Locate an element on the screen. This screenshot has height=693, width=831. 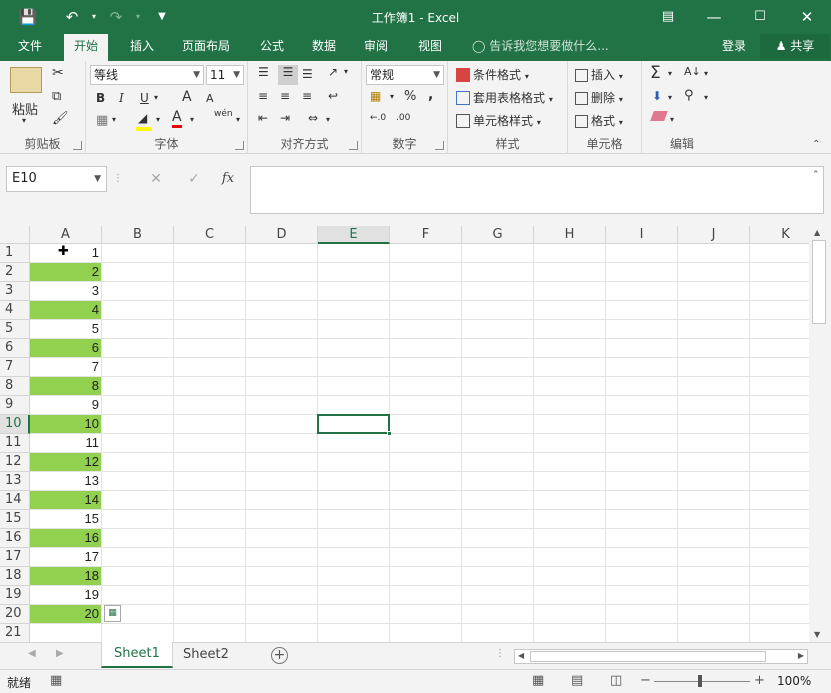
cut-icon: ✂ is located at coordinates (58, 73).